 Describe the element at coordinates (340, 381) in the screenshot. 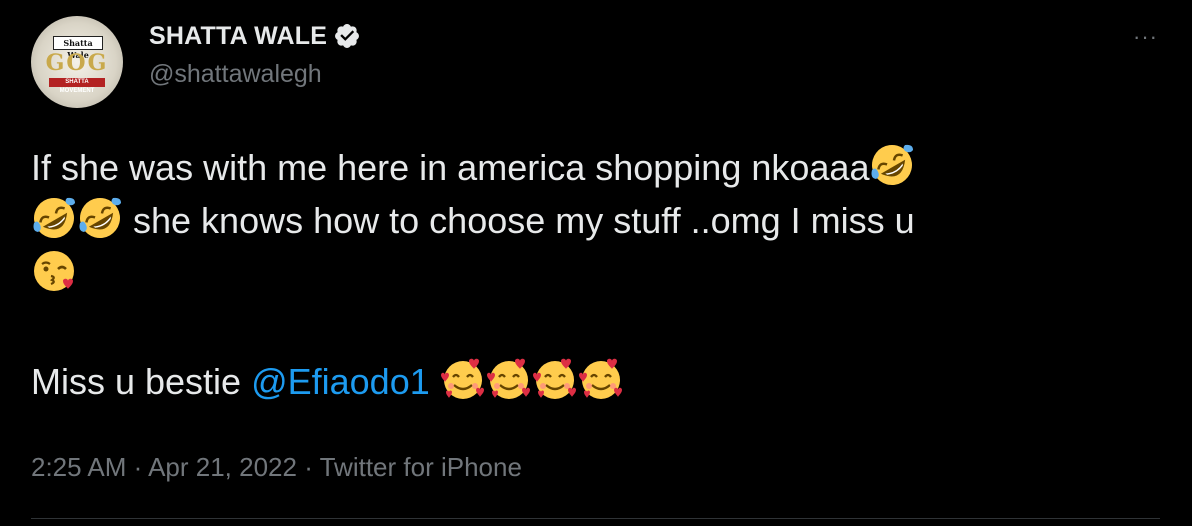

I see `mention-link: @Efiaodo1` at that location.